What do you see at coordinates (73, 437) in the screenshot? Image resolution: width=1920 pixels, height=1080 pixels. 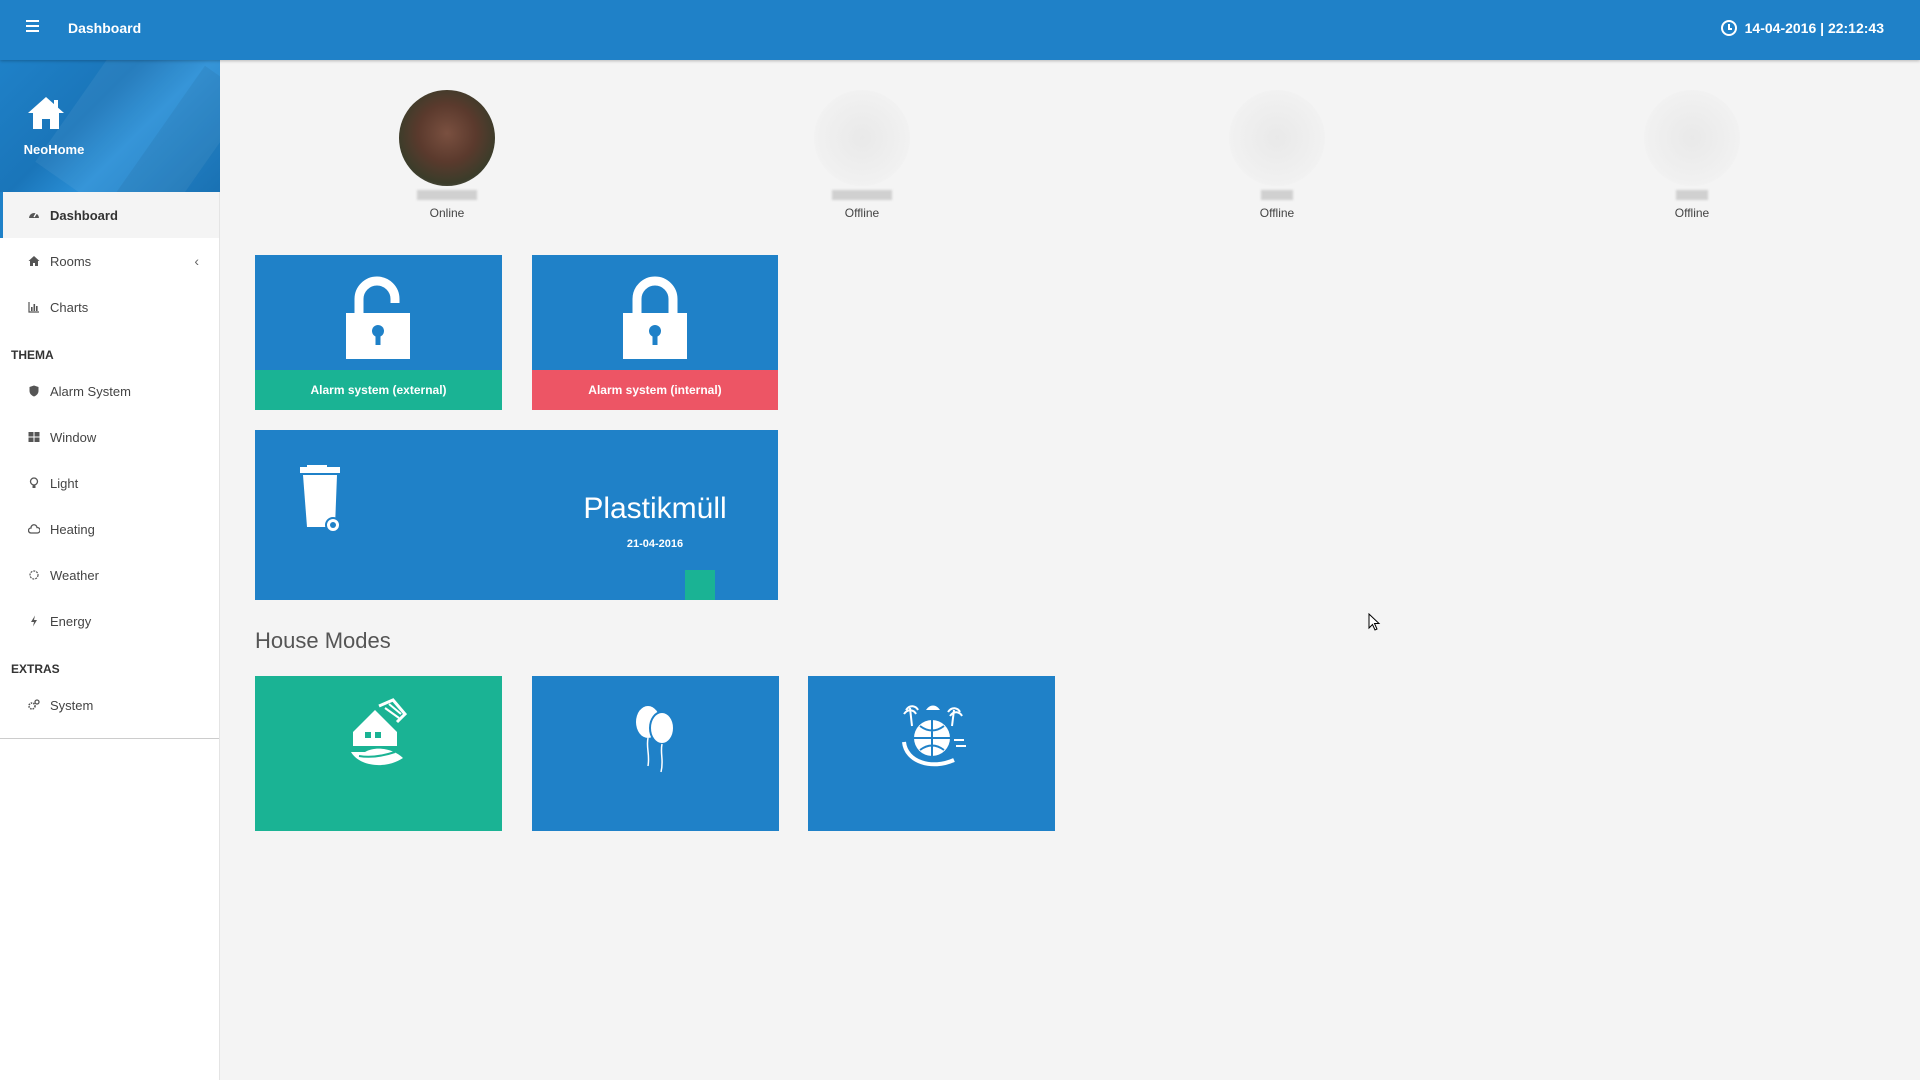 I see `sidebar-item-label: Window` at bounding box center [73, 437].